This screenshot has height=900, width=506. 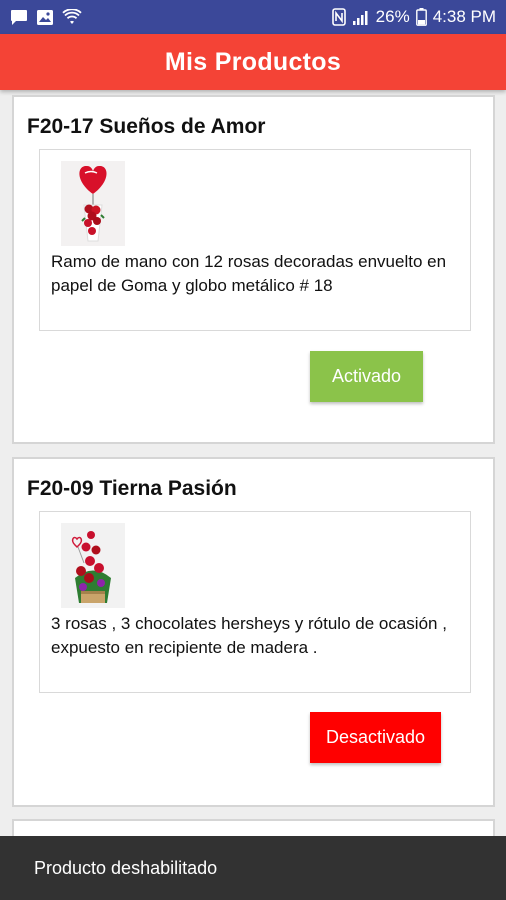 I want to click on page-title: Mis Productos, so click(x=253, y=61).